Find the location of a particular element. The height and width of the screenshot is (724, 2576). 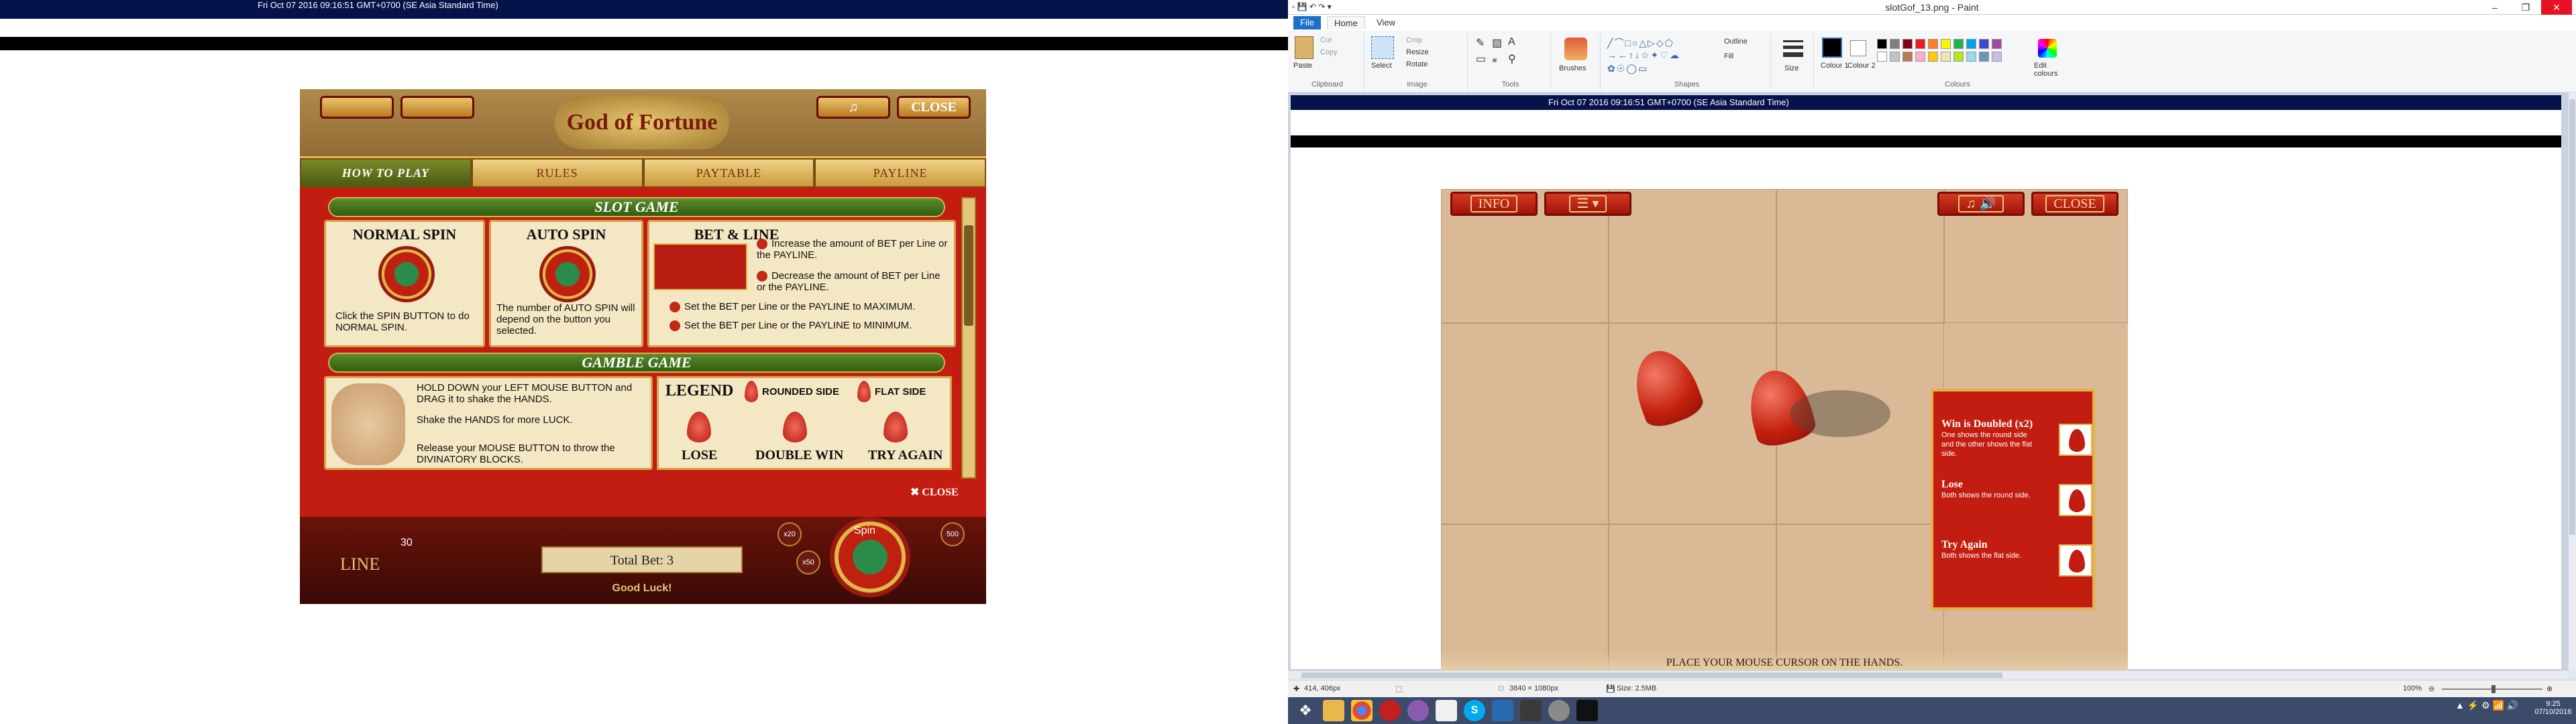

close-button-canvas: CLOSE is located at coordinates (2074, 204).